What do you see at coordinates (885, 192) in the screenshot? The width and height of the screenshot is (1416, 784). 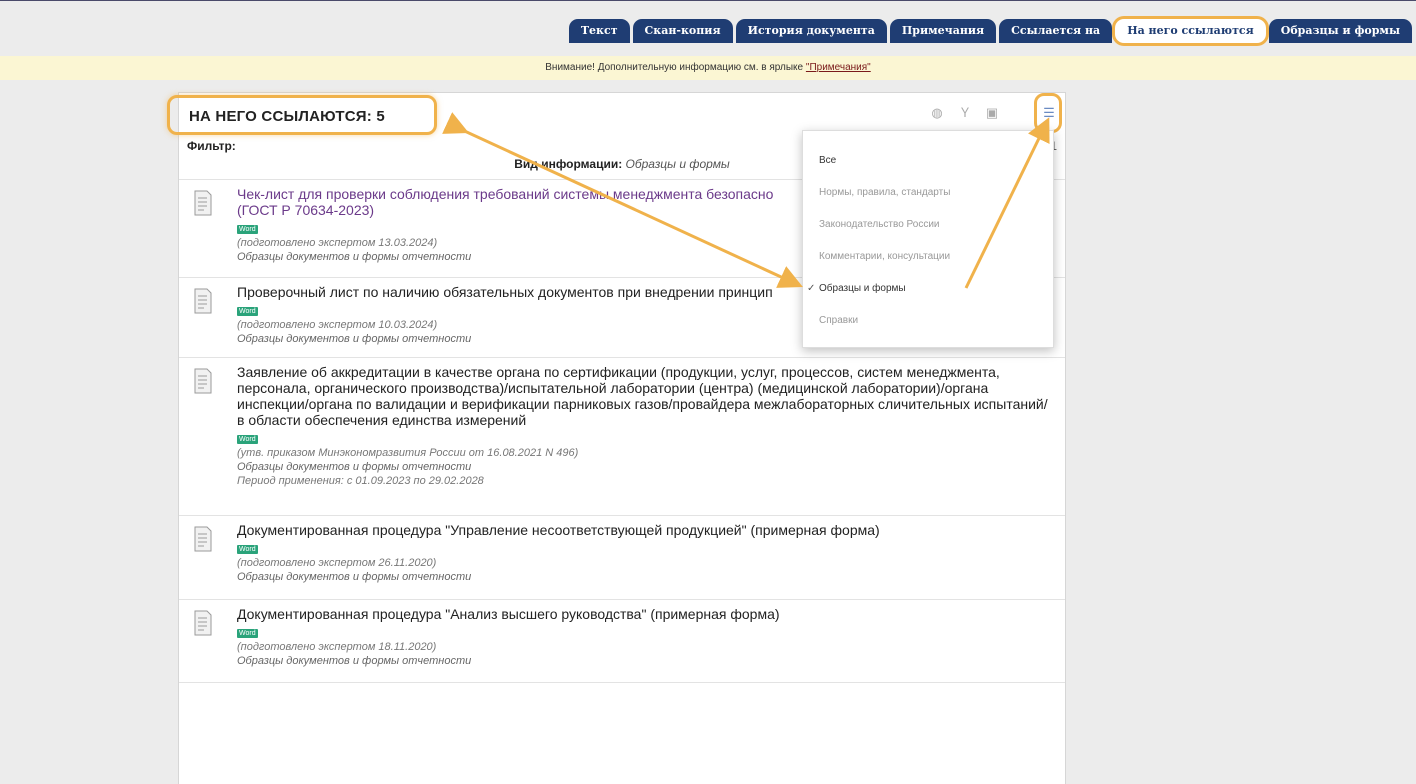 I see `dropdown-item-label: Нормы, правила, стандарты` at bounding box center [885, 192].